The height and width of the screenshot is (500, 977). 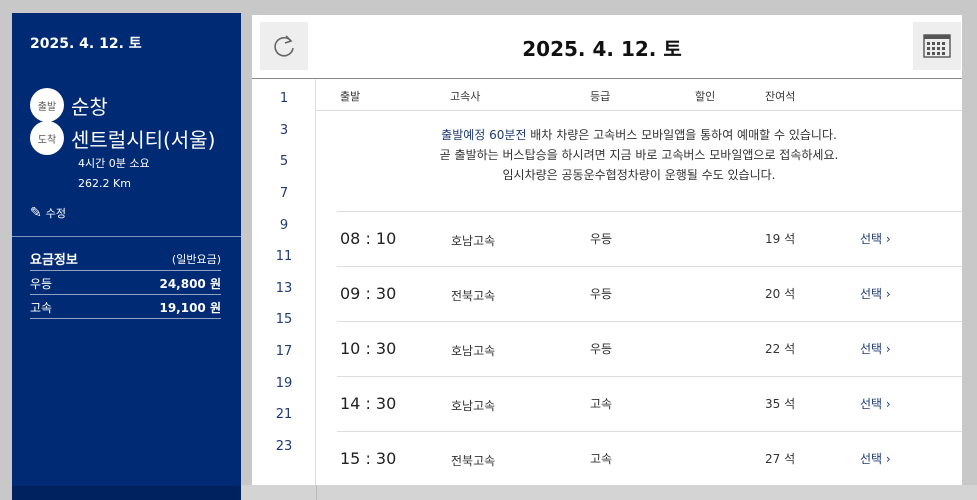 I want to click on hour-item: 11, so click(x=284, y=256).